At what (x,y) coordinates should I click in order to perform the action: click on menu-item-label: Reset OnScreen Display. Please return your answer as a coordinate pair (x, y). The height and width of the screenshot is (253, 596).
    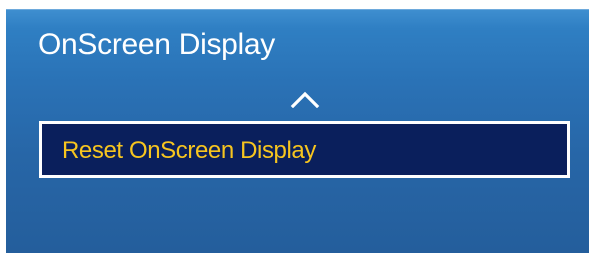
    Looking at the image, I should click on (189, 150).